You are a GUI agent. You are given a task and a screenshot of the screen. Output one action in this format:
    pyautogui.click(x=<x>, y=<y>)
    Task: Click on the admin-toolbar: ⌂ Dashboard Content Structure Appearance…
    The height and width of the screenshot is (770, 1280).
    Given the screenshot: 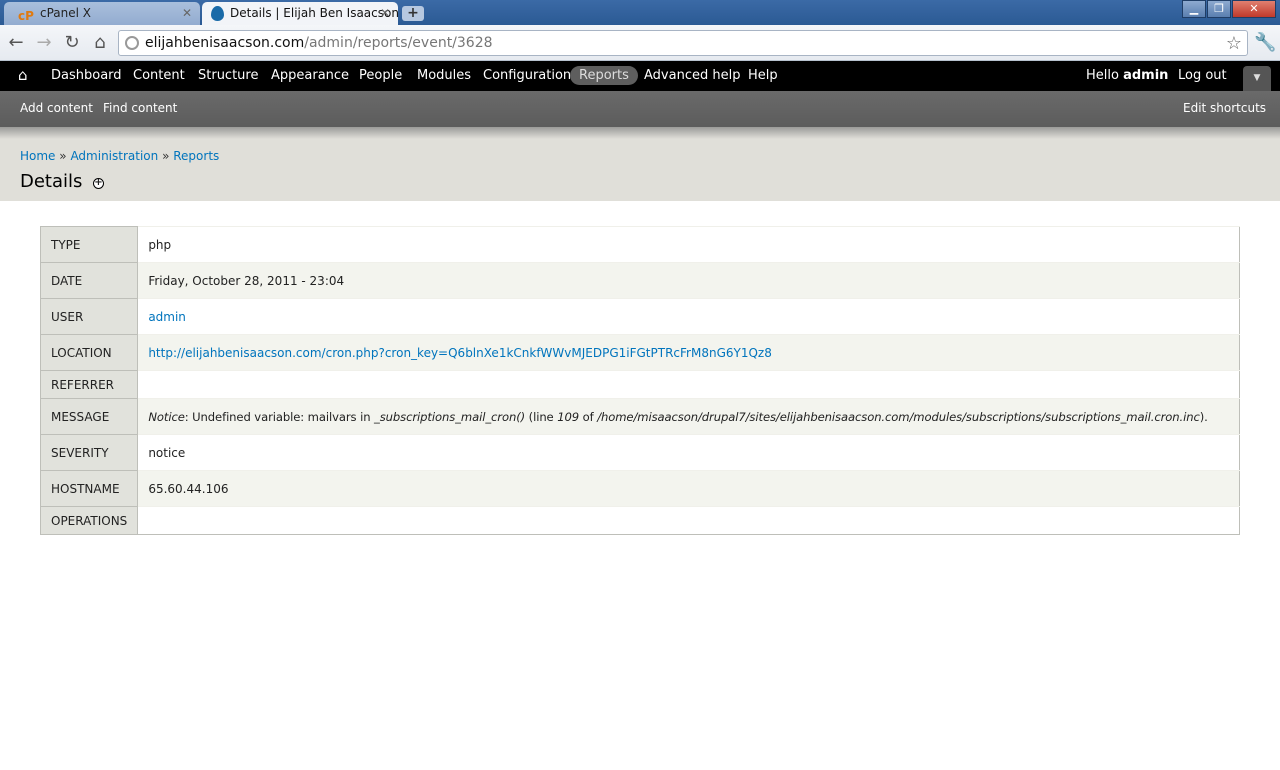 What is the action you would take?
    pyautogui.click(x=640, y=76)
    